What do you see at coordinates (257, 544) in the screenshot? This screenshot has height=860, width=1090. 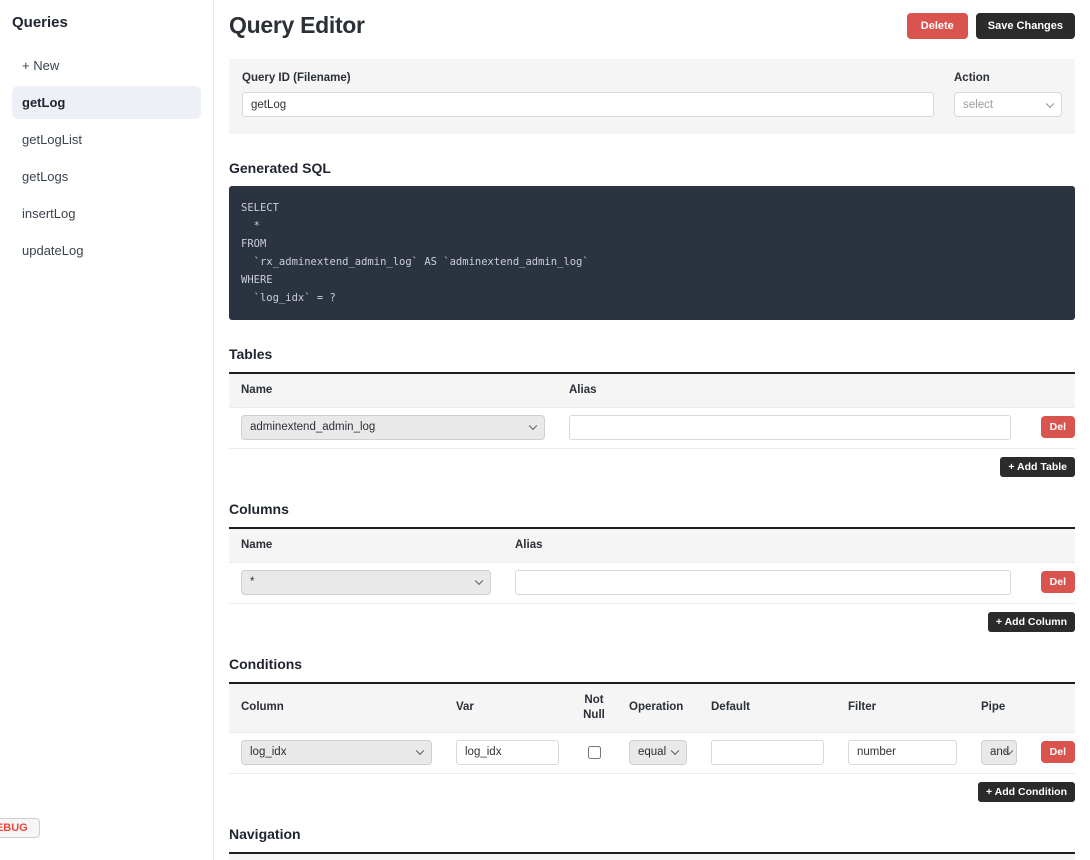 I see `columns-header-name: Name` at bounding box center [257, 544].